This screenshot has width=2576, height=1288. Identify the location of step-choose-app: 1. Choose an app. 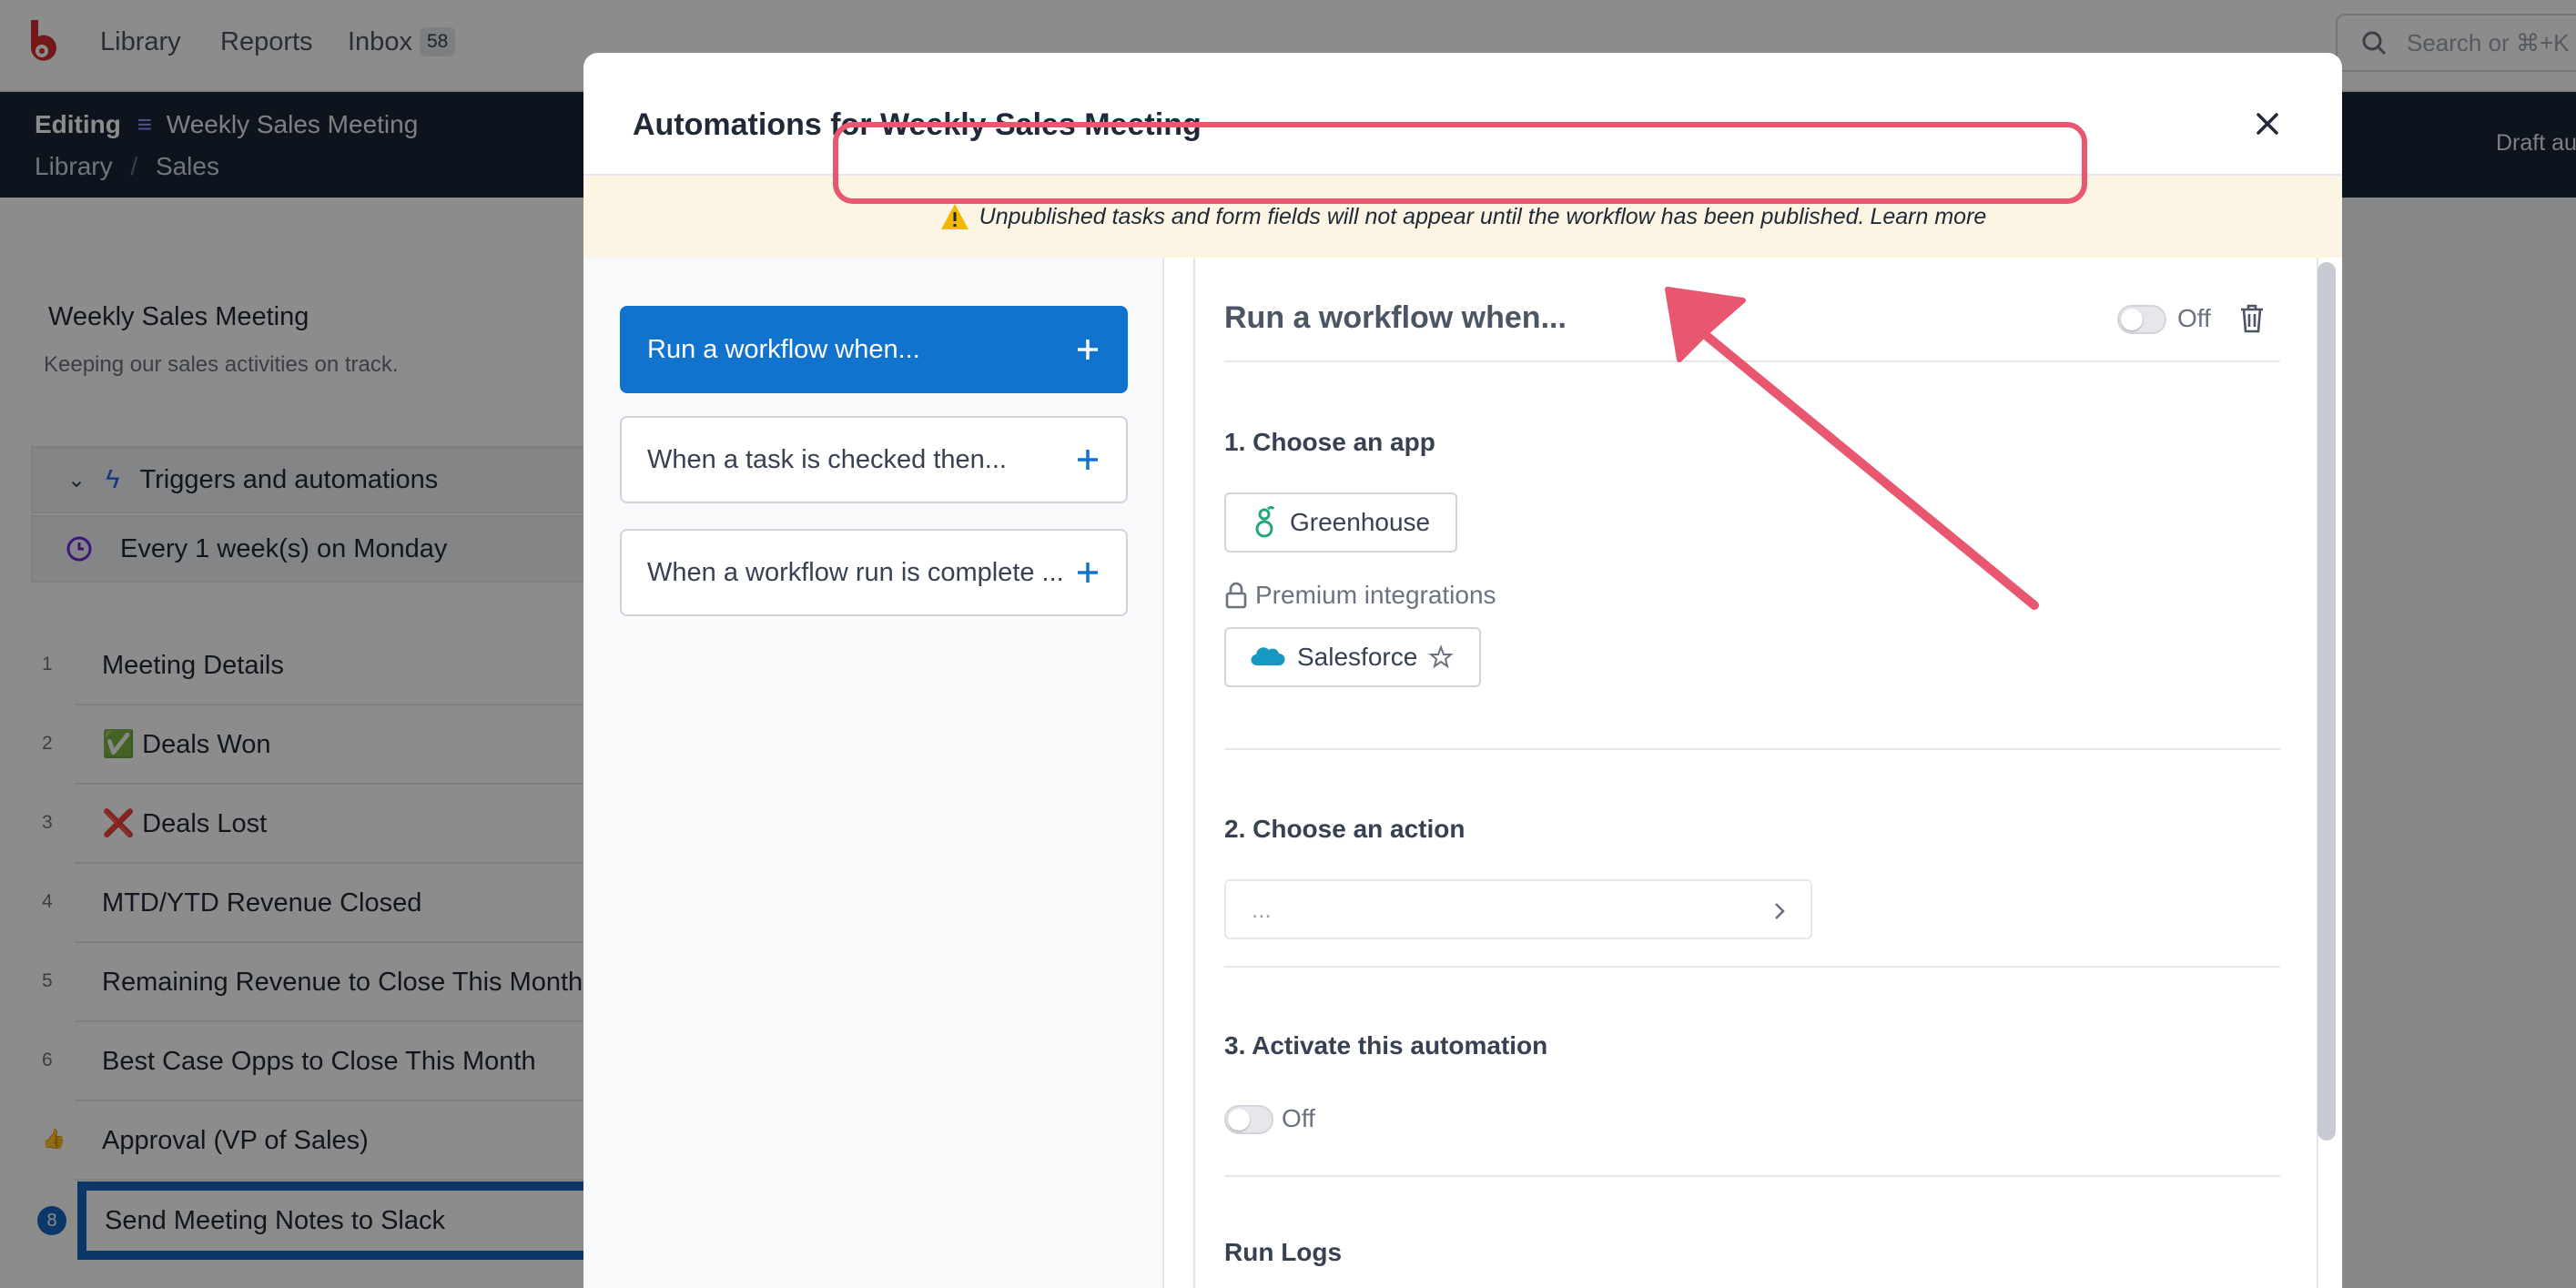
(1329, 442).